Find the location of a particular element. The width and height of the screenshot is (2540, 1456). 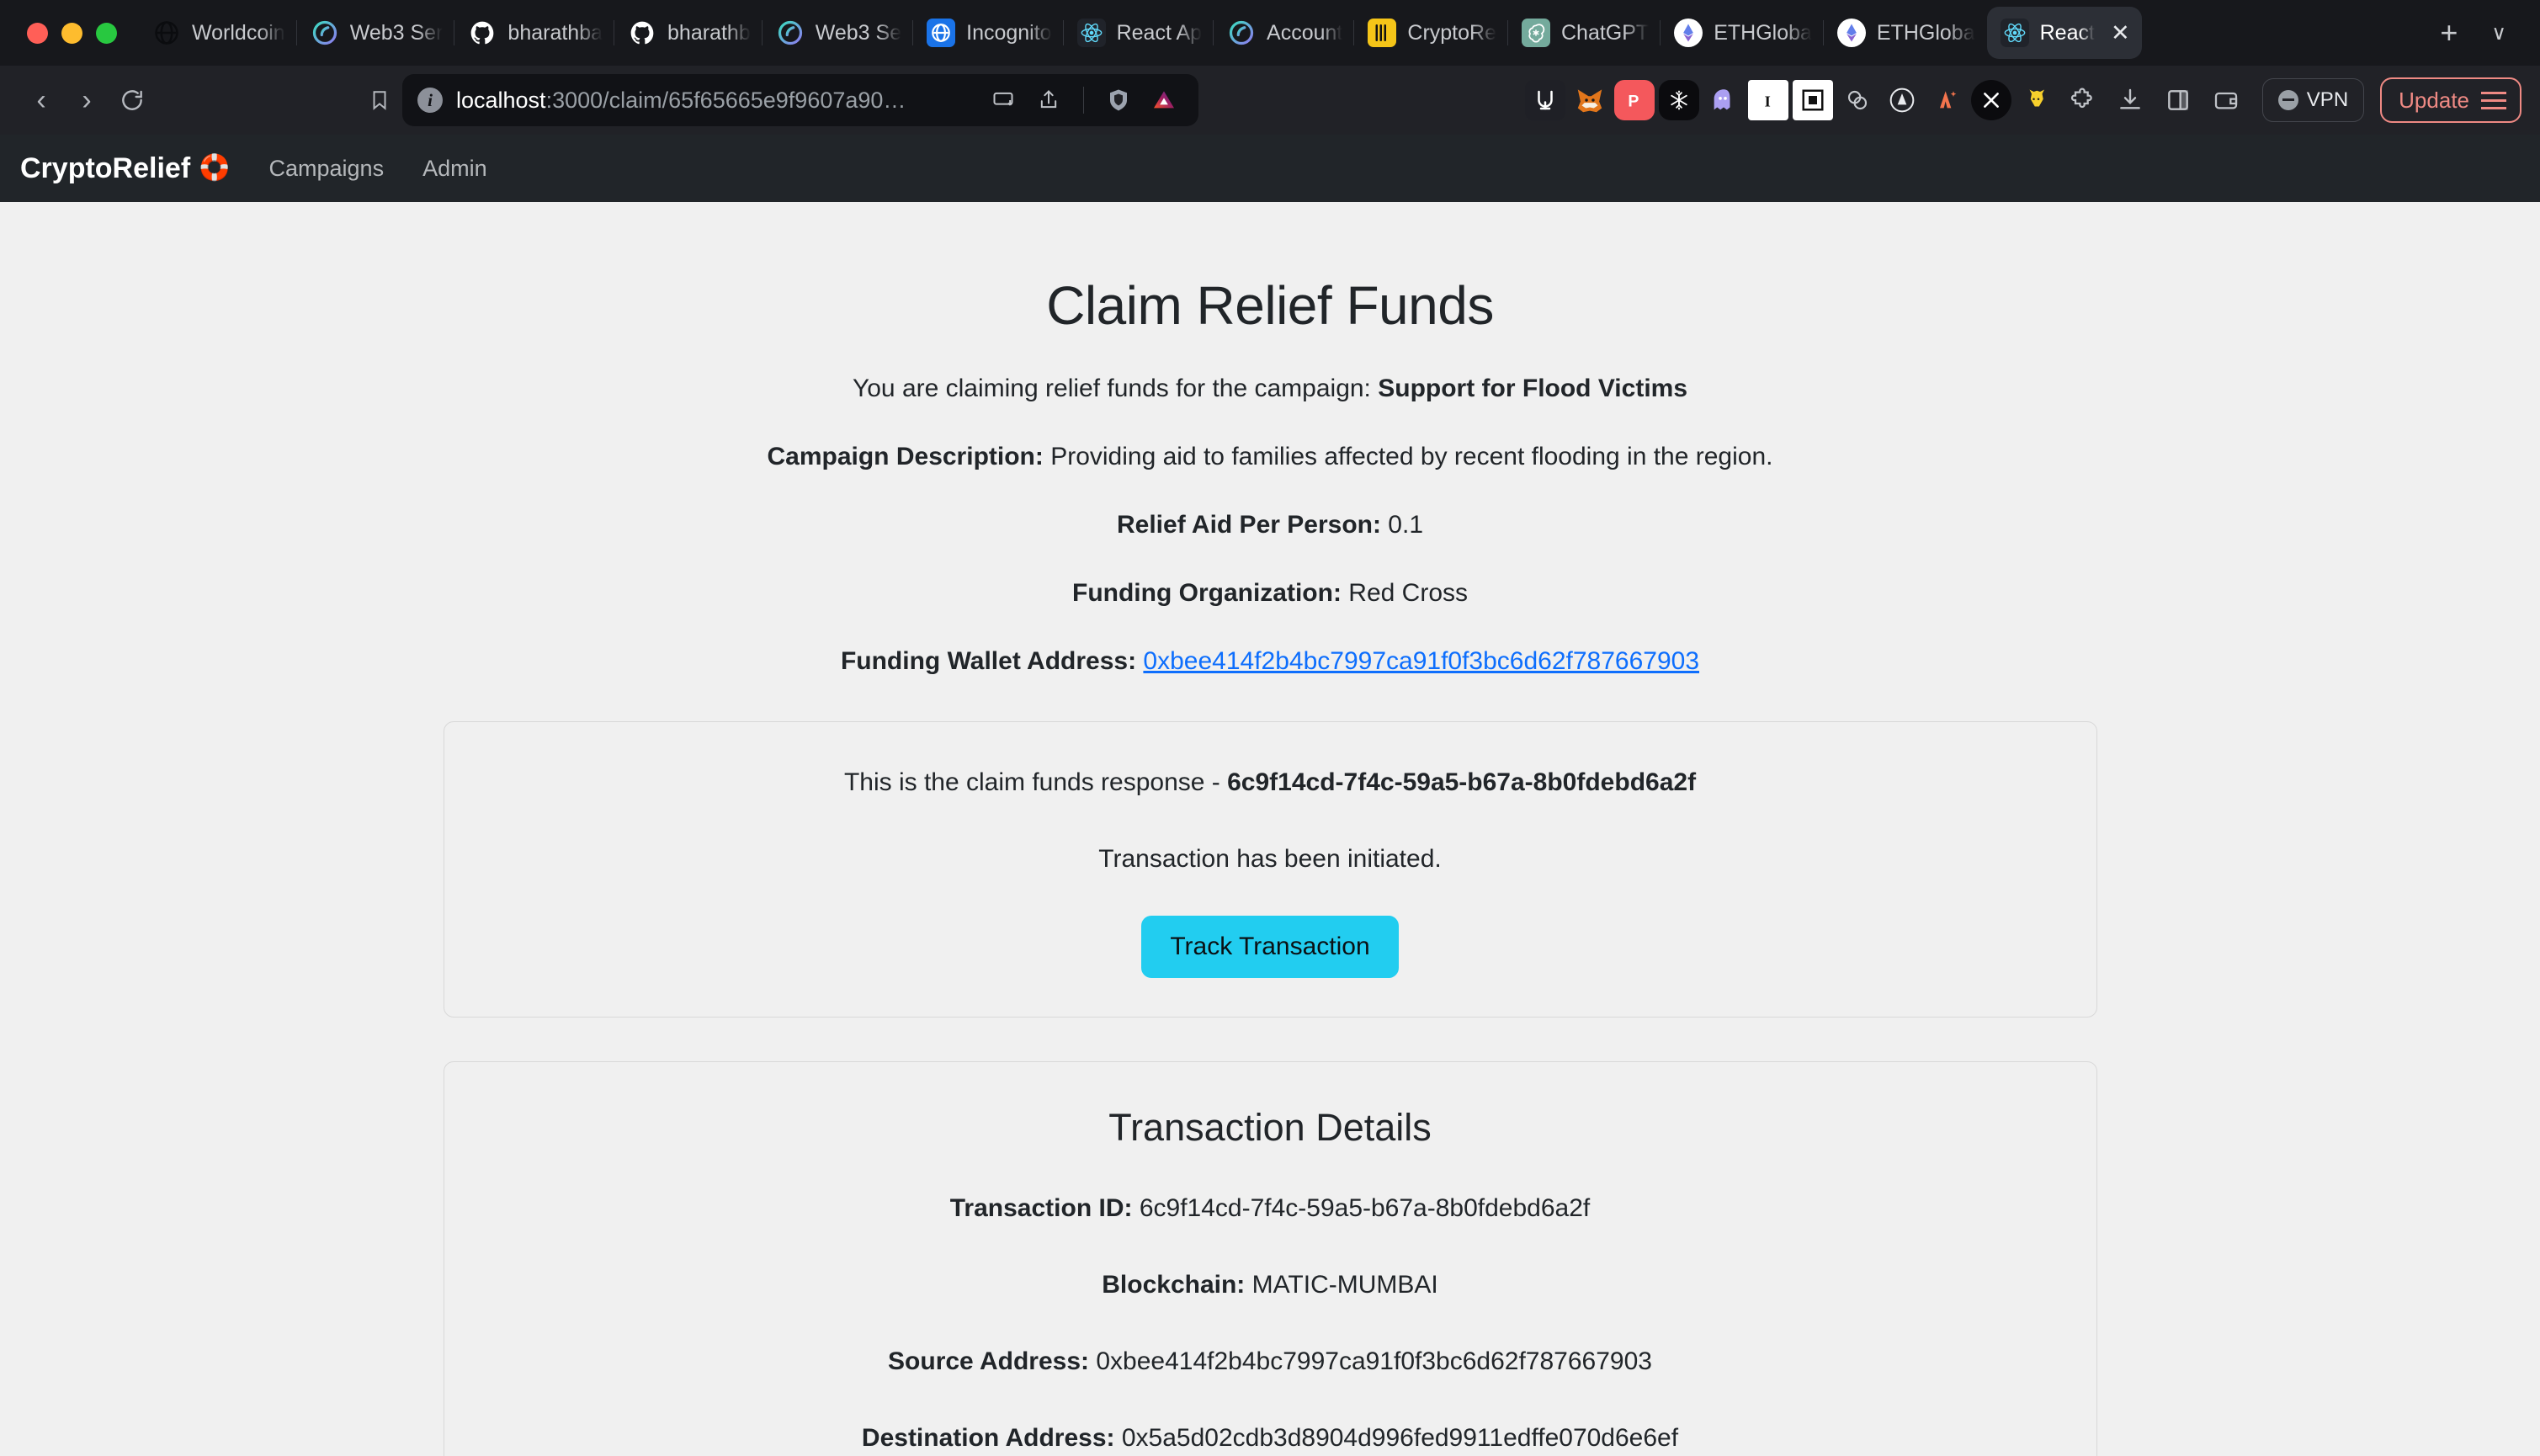

wallet-icon is located at coordinates (2226, 100).